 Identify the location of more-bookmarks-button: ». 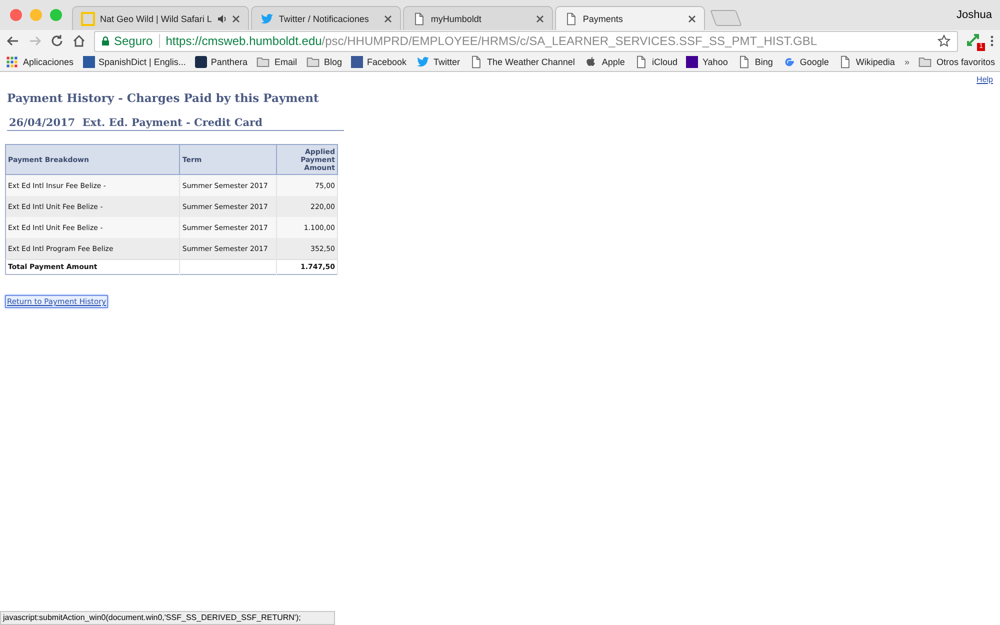
(907, 61).